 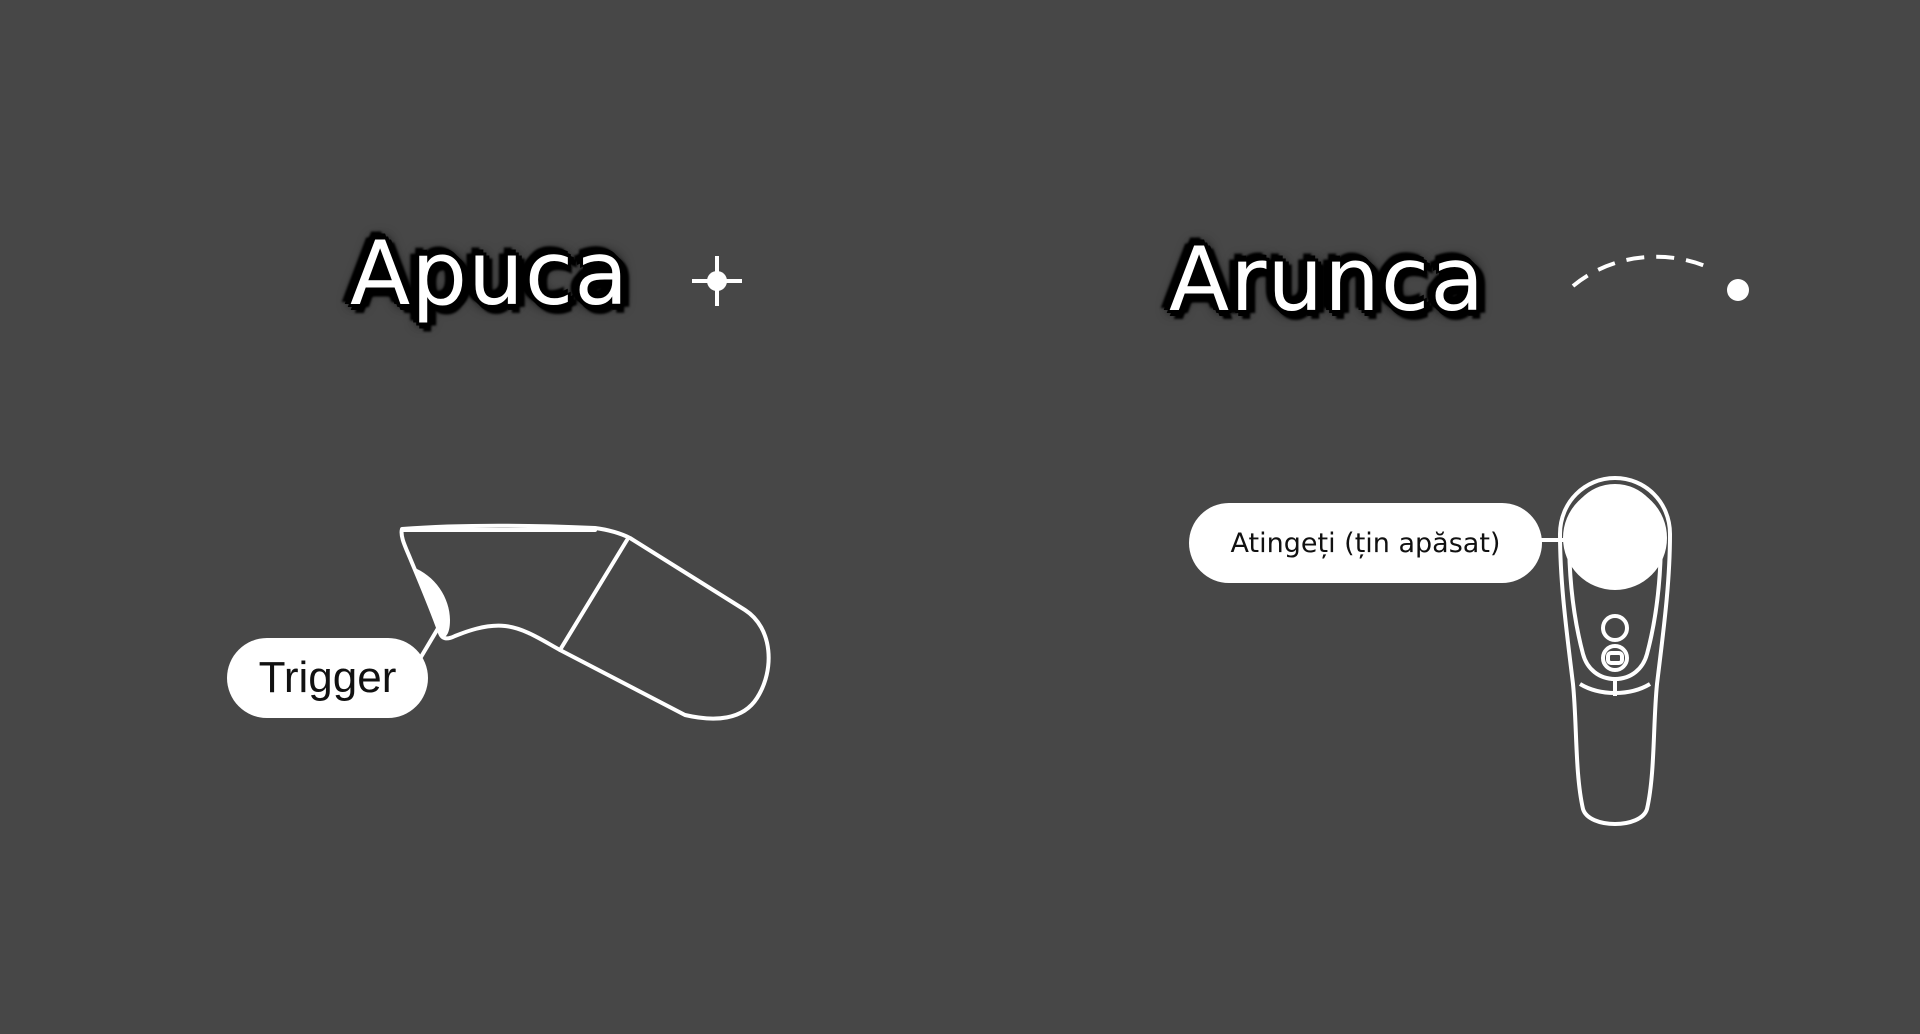 What do you see at coordinates (1660, 277) in the screenshot?
I see `dashed-arc-trajectory-icon` at bounding box center [1660, 277].